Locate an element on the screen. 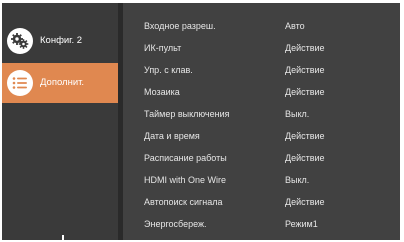 This screenshot has height=242, width=404. setting-name: Энергосбереж. is located at coordinates (175, 224).